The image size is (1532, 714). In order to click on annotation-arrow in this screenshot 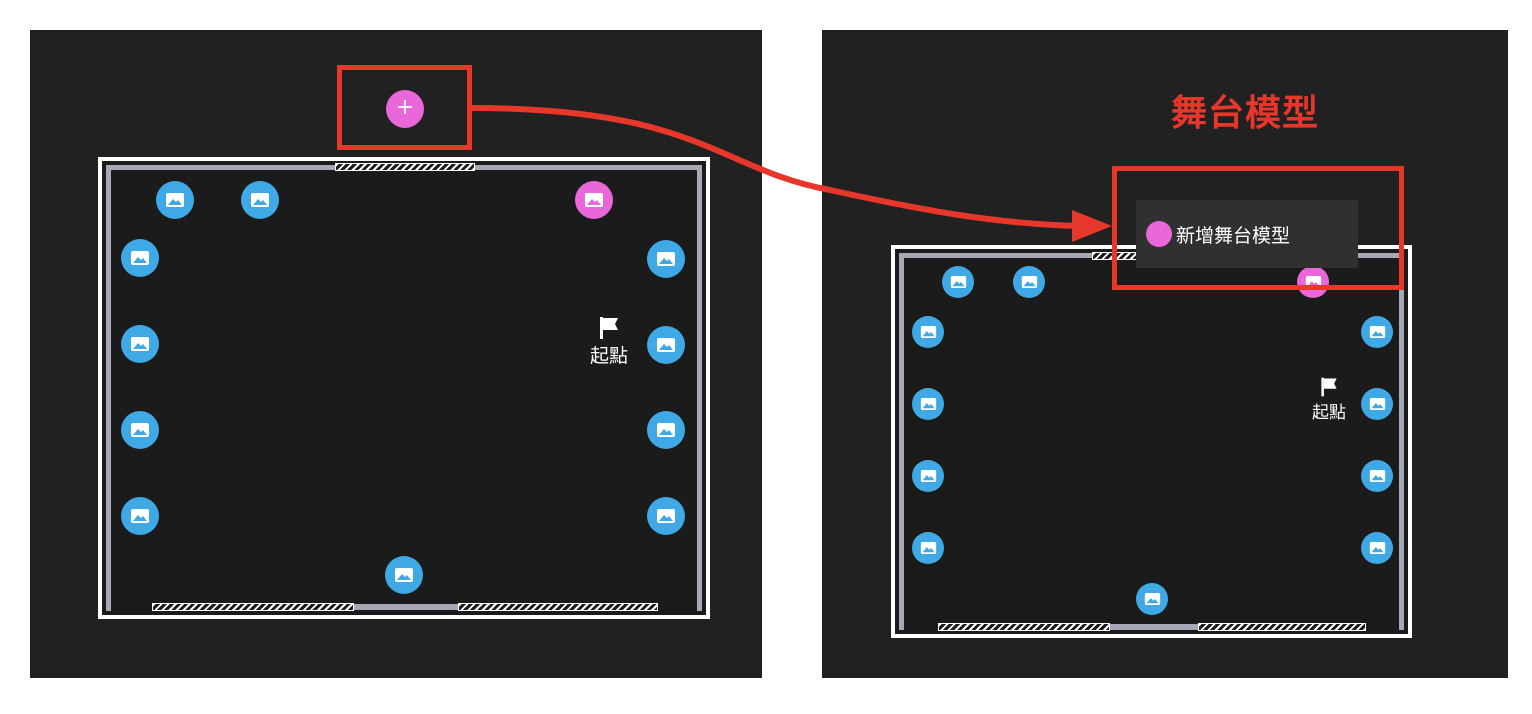, I will do `click(791, 173)`.